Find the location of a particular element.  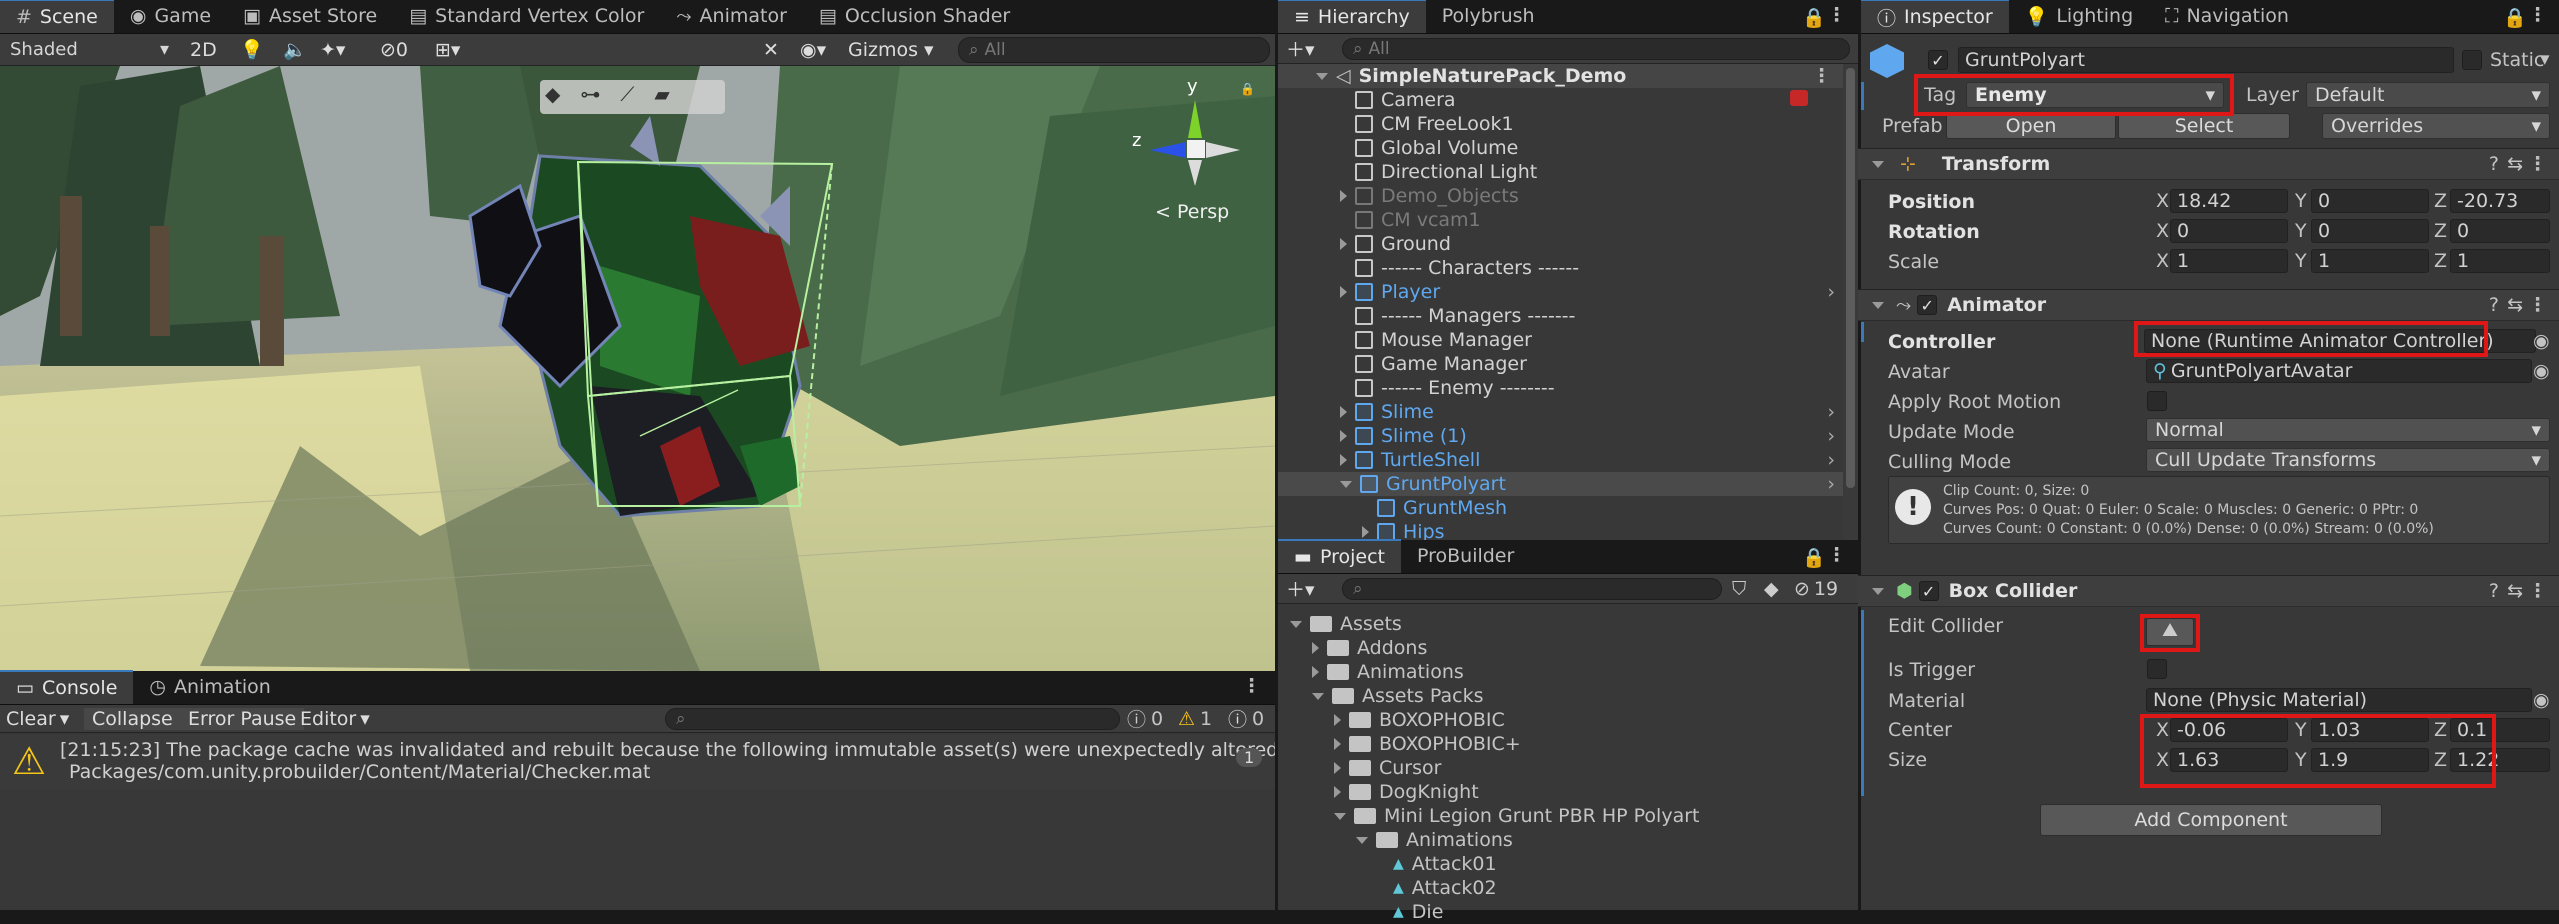

scale-x-field: 1 is located at coordinates (2229, 261).